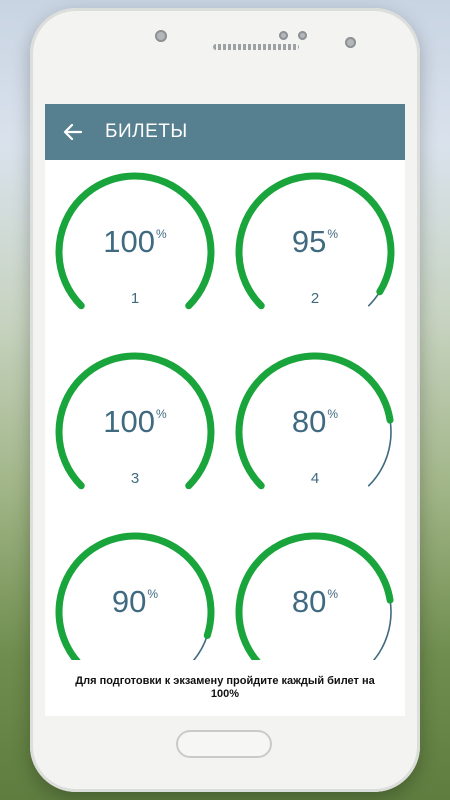  What do you see at coordinates (256, 47) in the screenshot?
I see `earpiece-speaker` at bounding box center [256, 47].